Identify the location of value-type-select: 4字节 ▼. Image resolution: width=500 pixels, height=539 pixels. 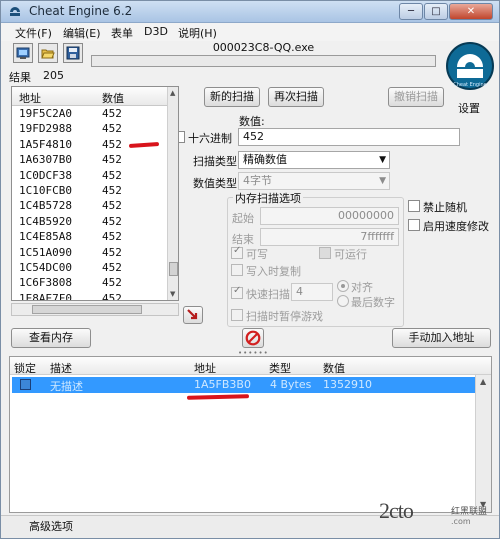
(314, 181).